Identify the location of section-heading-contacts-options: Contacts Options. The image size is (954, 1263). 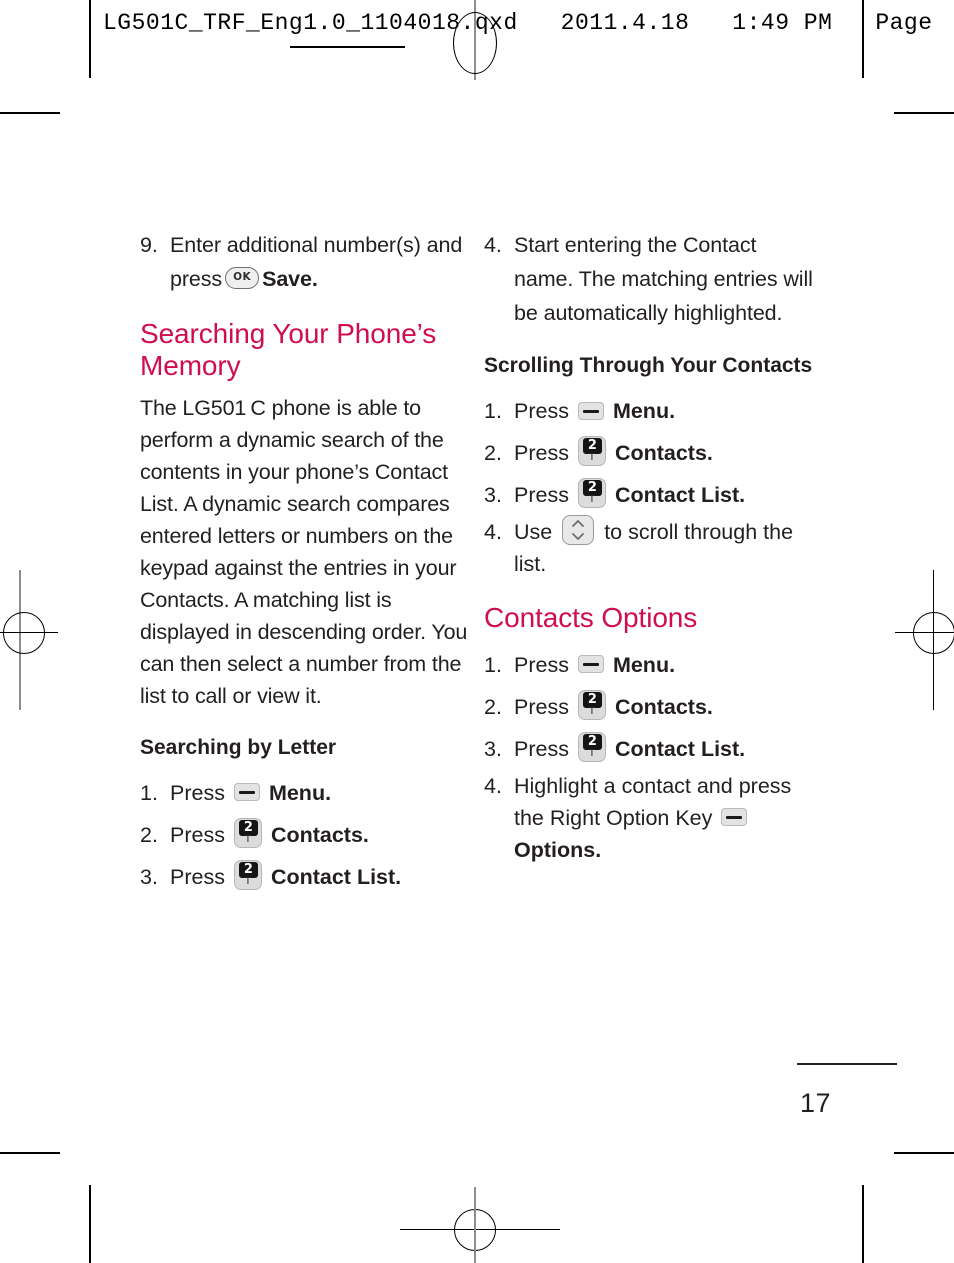
(591, 617).